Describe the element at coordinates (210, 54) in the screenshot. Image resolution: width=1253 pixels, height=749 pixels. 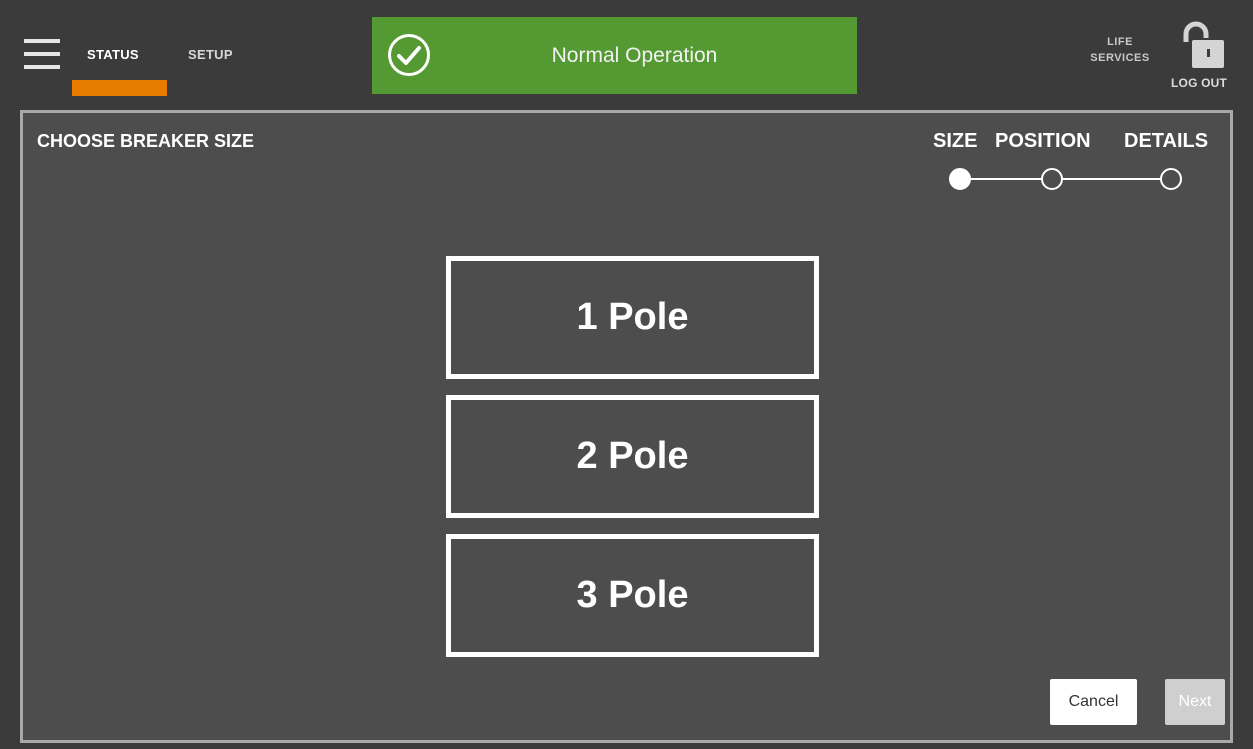
I see `nav-setup: SETUP` at that location.